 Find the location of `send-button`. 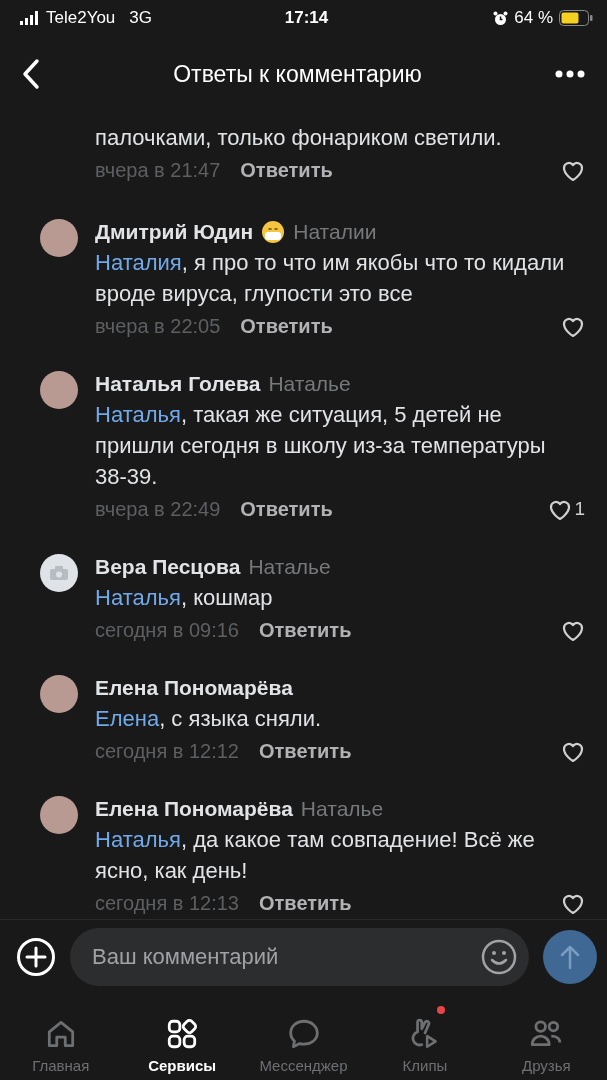

send-button is located at coordinates (570, 957).